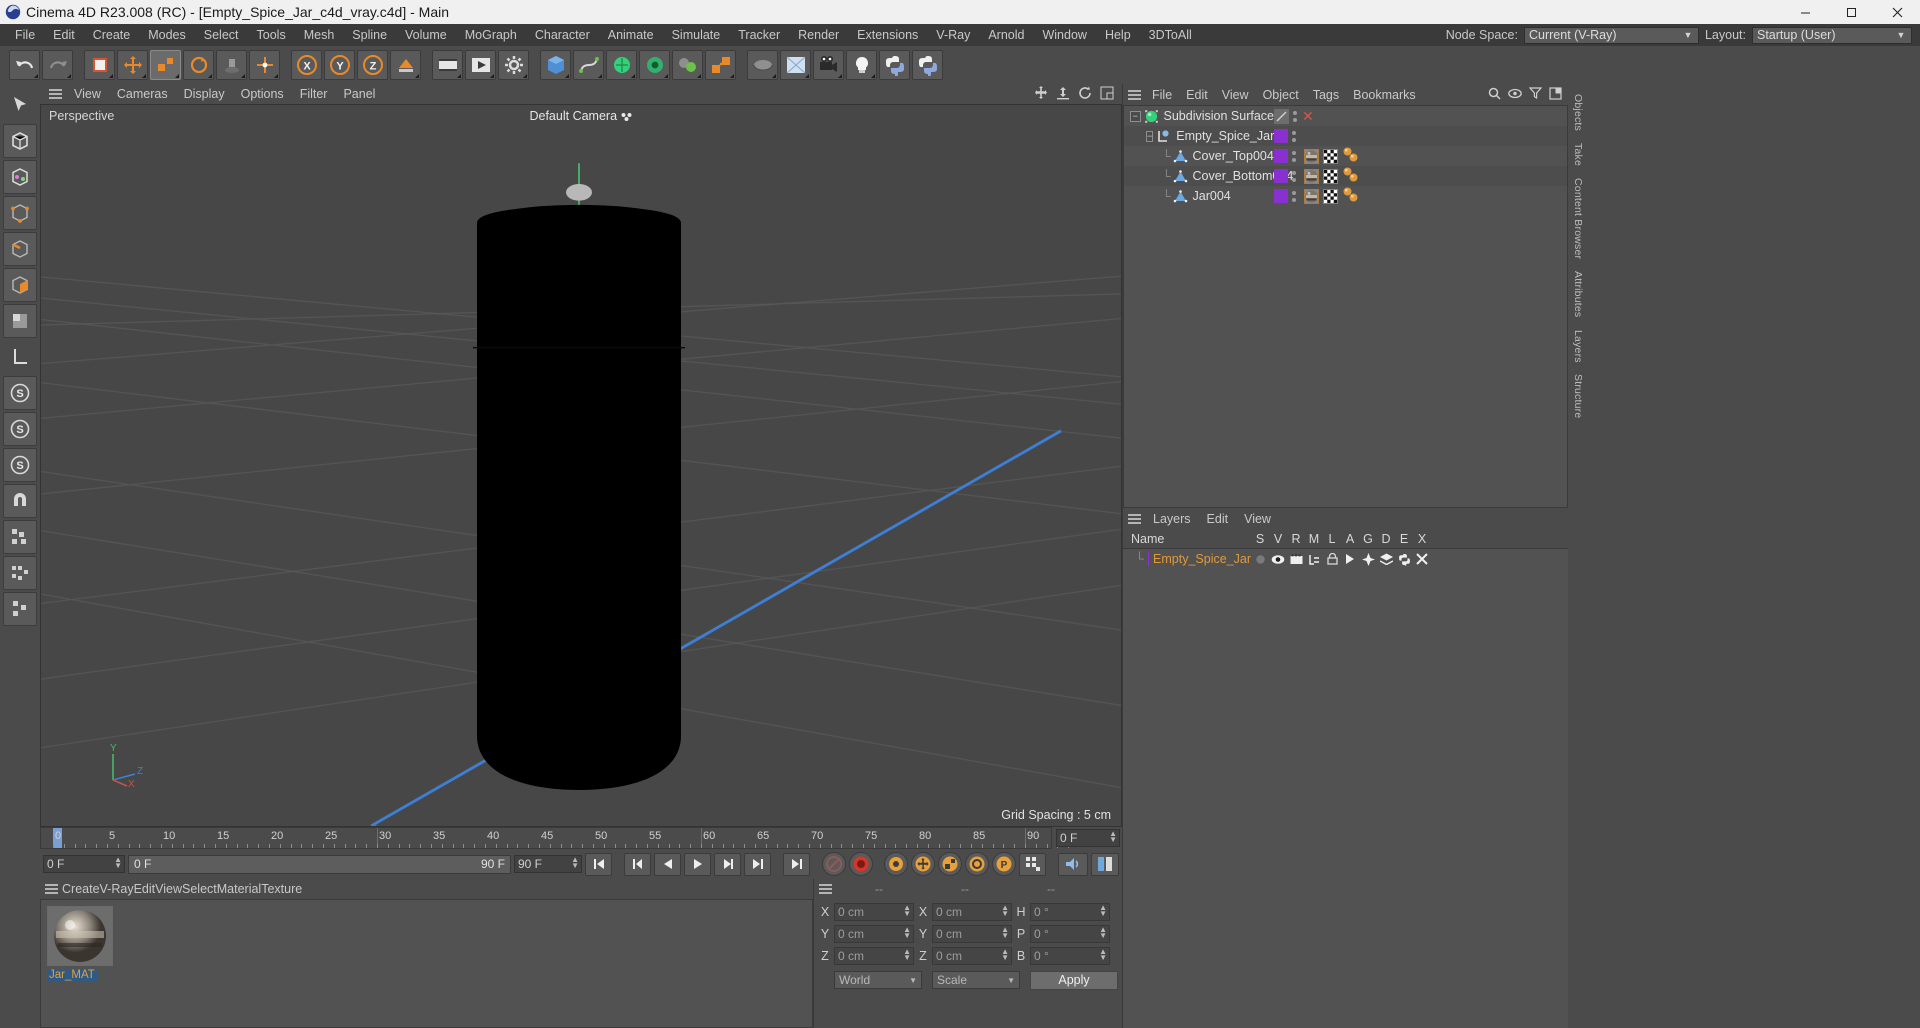 The height and width of the screenshot is (1028, 1920). I want to click on workplane-mode-button, so click(20, 321).